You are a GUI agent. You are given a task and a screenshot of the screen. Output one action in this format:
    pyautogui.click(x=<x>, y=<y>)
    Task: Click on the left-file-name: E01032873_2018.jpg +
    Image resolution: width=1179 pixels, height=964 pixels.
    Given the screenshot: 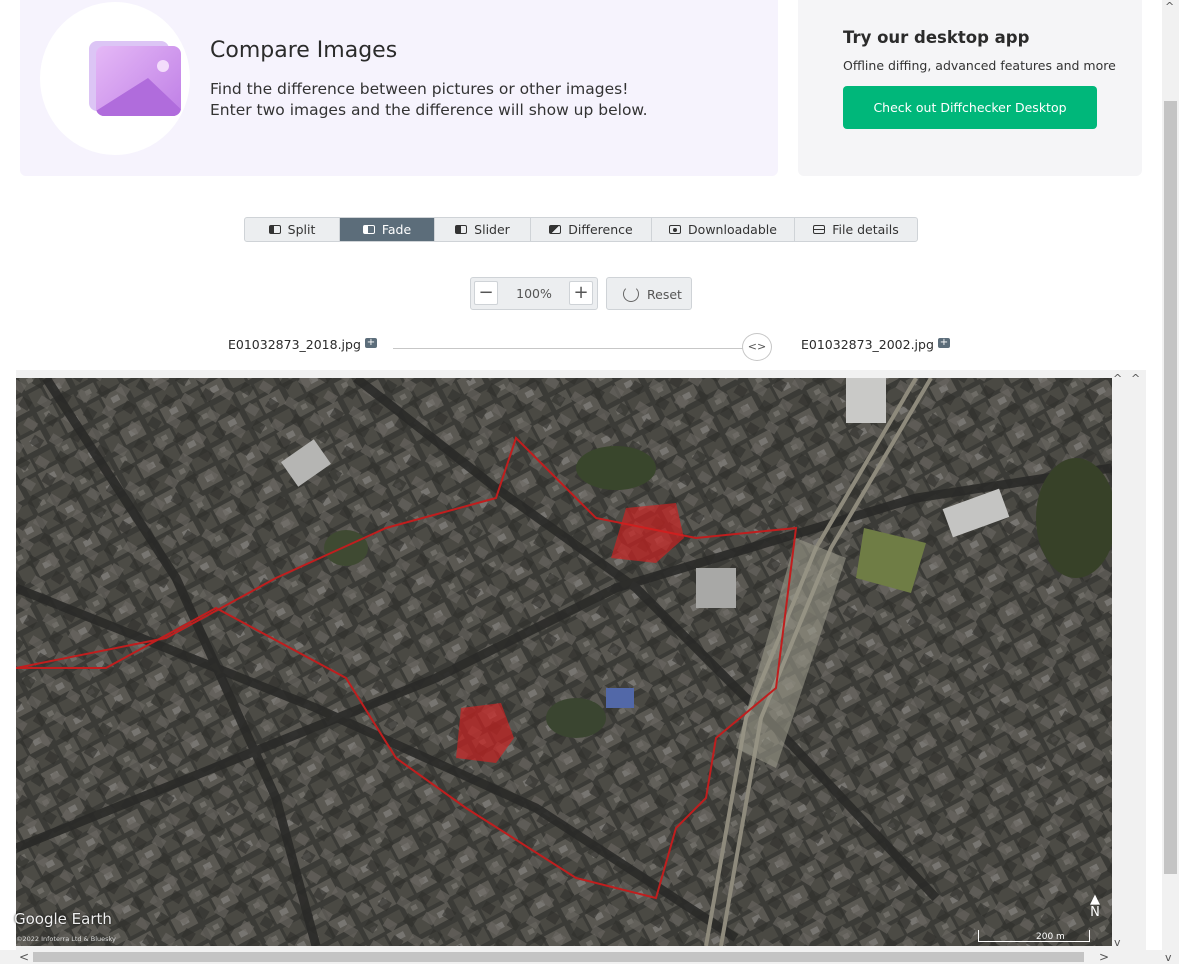 What is the action you would take?
    pyautogui.click(x=302, y=344)
    